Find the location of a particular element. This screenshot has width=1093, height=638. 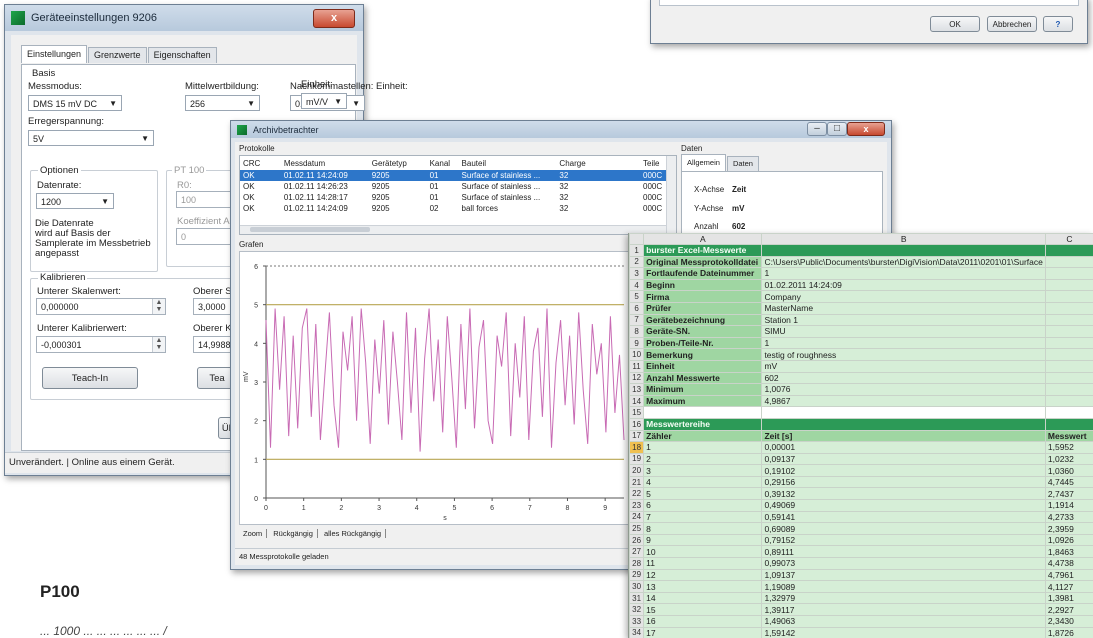

excel-cell: 5 is located at coordinates (703, 494).